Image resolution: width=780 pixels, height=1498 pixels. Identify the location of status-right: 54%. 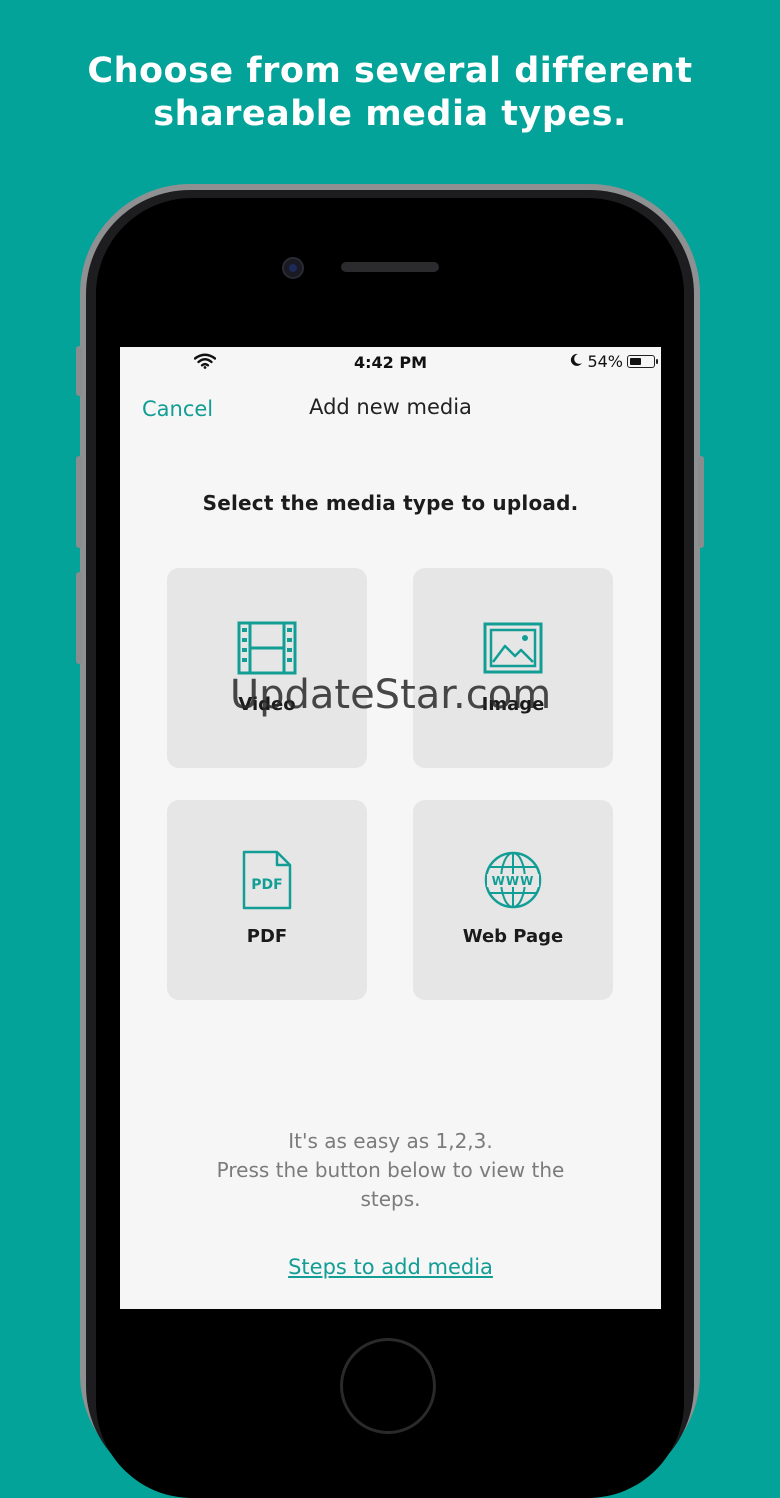
(613, 361).